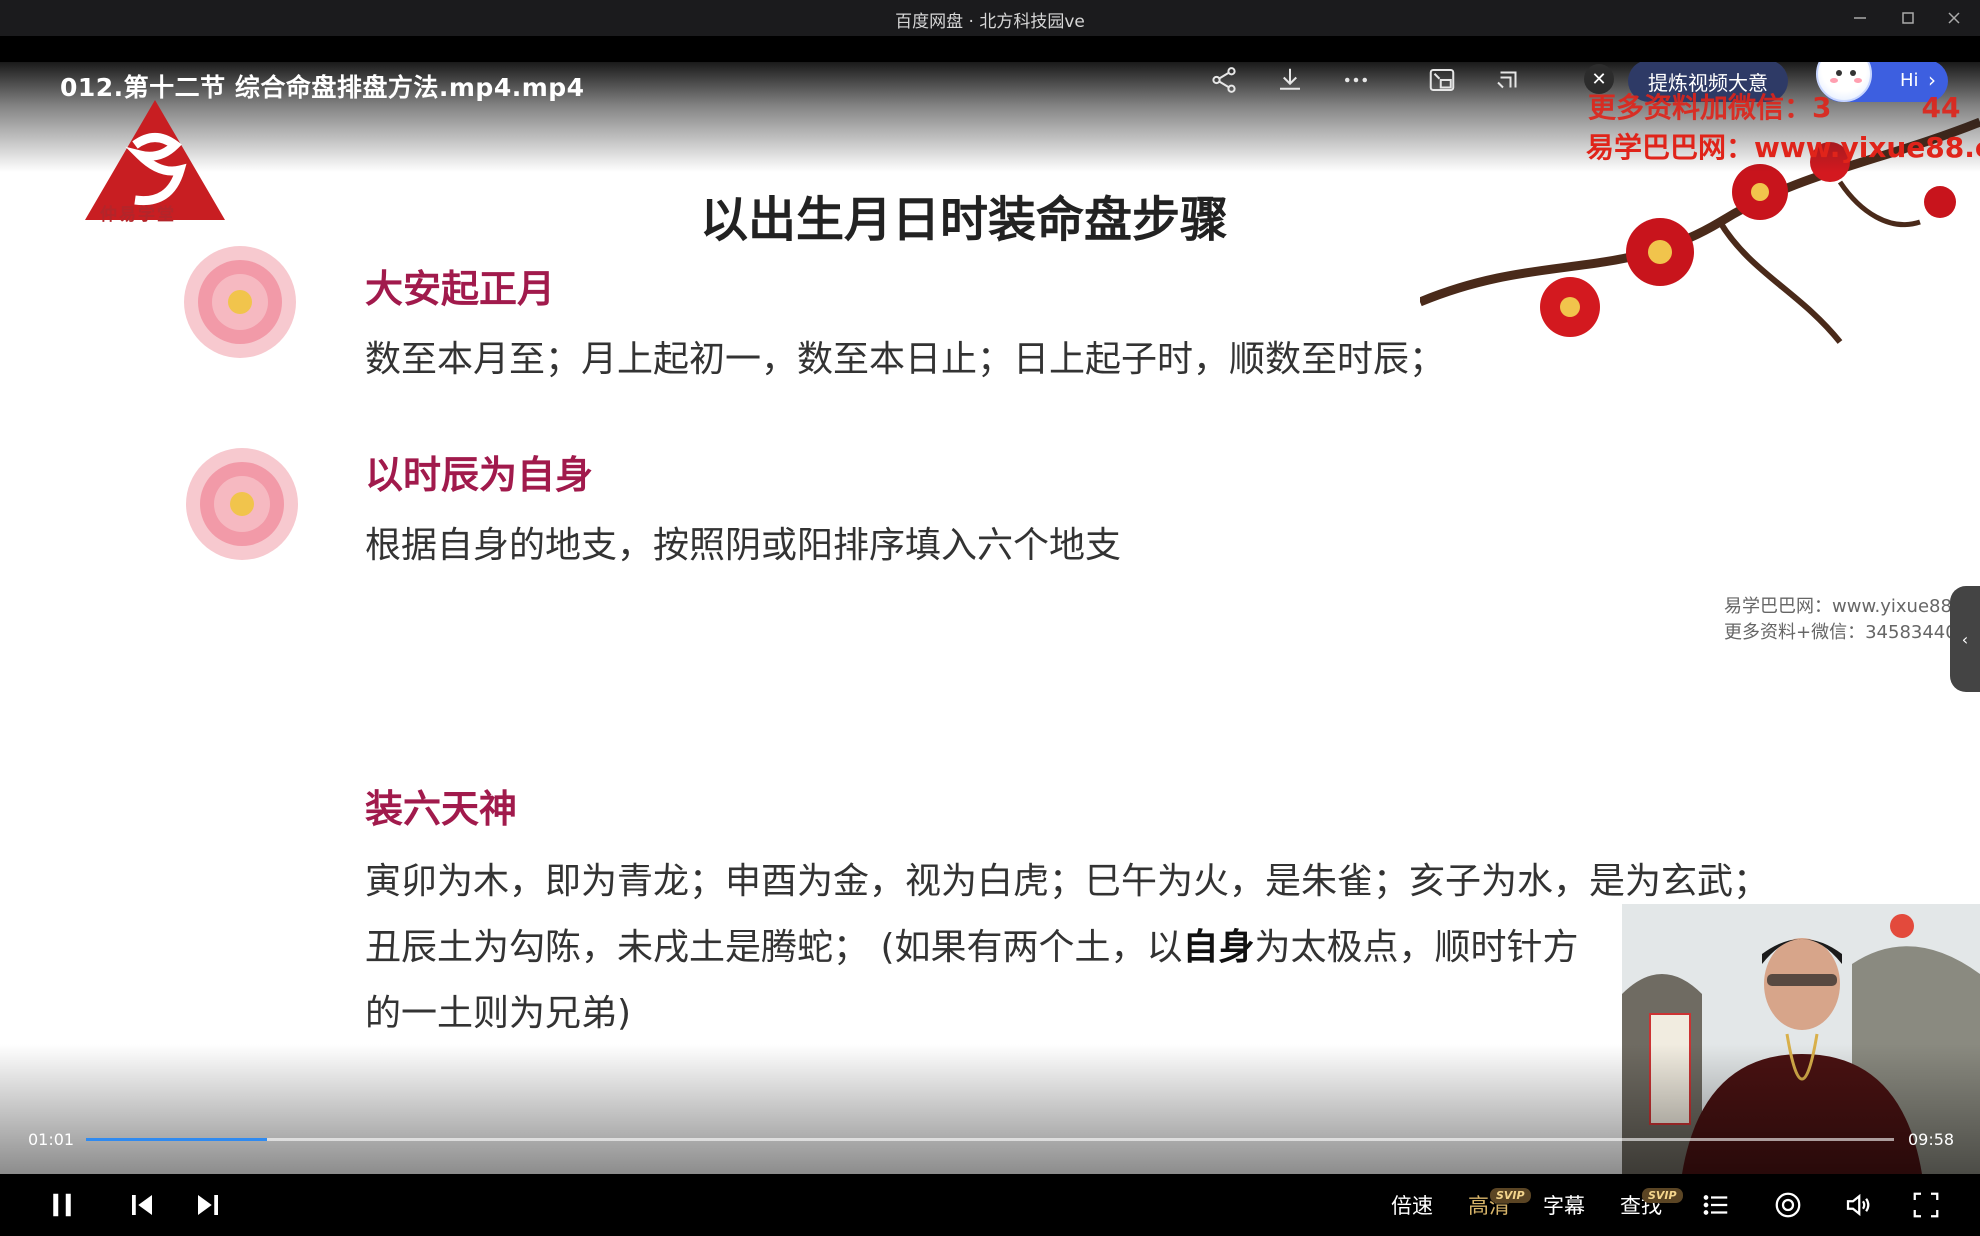 The width and height of the screenshot is (1980, 1236). I want to click on picture-in-picture-icon, so click(1442, 80).